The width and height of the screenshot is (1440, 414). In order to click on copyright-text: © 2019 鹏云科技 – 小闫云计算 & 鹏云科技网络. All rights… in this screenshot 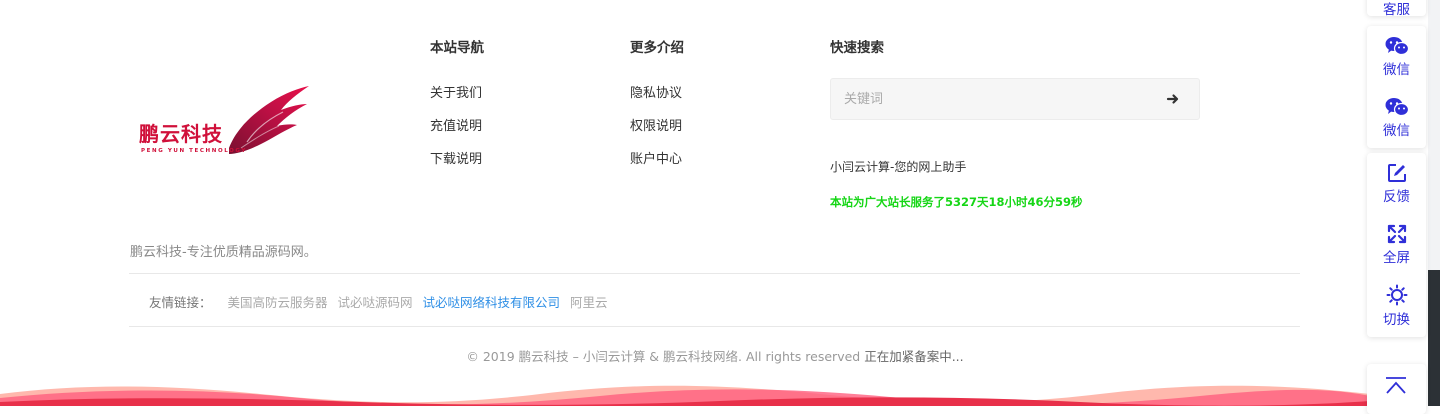, I will do `click(663, 356)`.